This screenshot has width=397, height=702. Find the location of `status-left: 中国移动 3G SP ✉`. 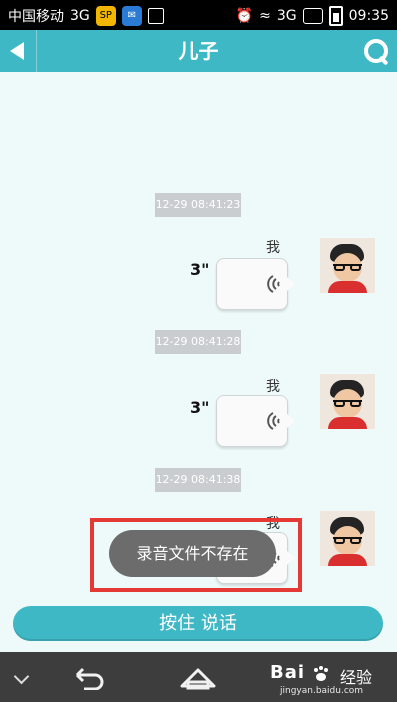

status-left: 中国移动 3G SP ✉ is located at coordinates (86, 16).